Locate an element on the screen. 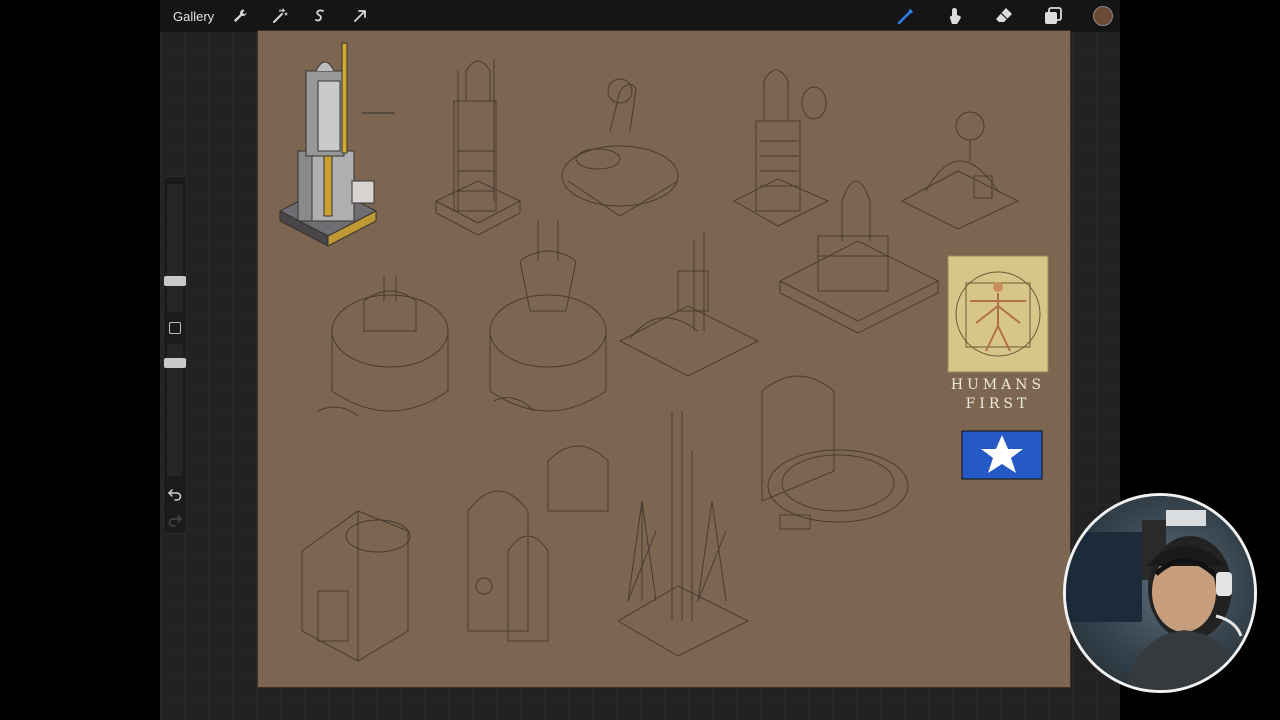  layers-icon is located at coordinates (1053, 15).